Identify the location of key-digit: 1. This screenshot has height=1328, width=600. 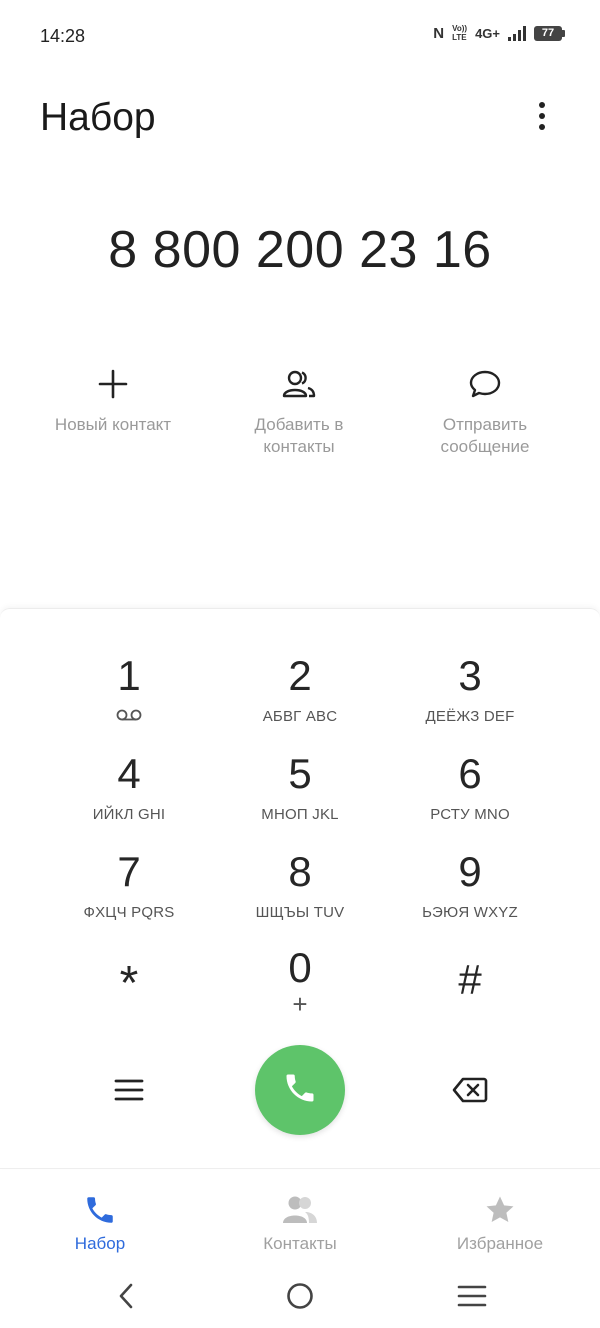
(129, 675).